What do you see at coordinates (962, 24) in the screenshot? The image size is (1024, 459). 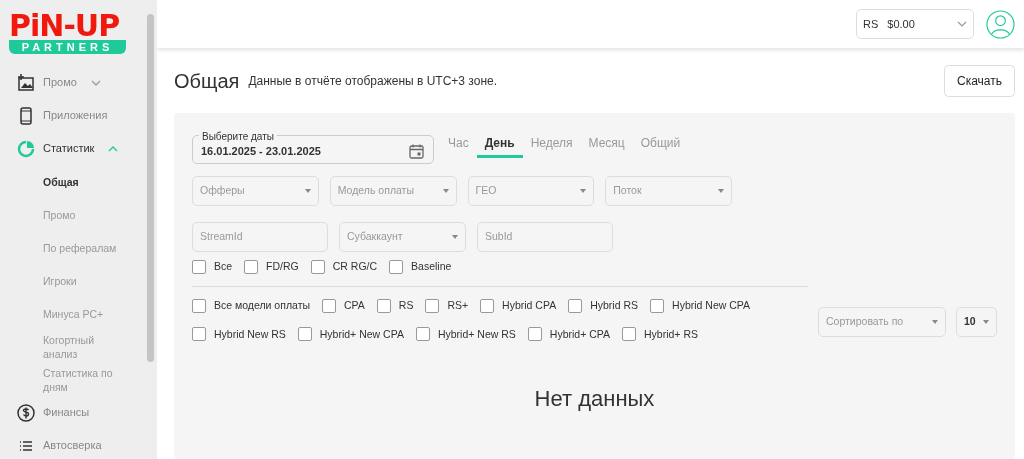 I see `chevron-down-icon` at bounding box center [962, 24].